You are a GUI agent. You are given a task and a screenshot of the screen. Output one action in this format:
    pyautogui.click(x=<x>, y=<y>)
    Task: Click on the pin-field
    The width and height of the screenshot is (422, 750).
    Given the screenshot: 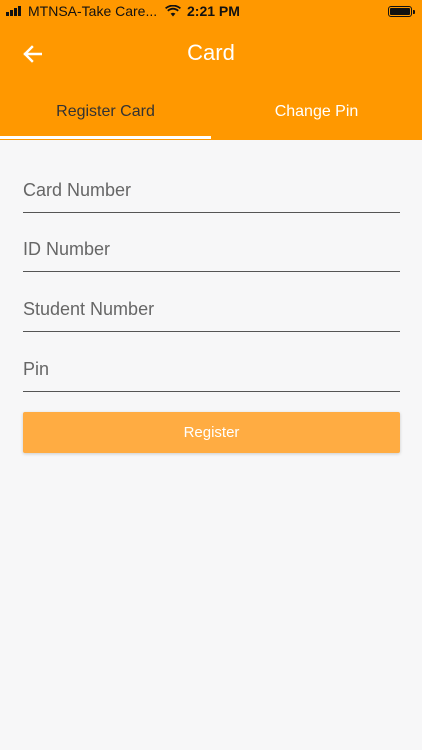 What is the action you would take?
    pyautogui.click(x=211, y=369)
    